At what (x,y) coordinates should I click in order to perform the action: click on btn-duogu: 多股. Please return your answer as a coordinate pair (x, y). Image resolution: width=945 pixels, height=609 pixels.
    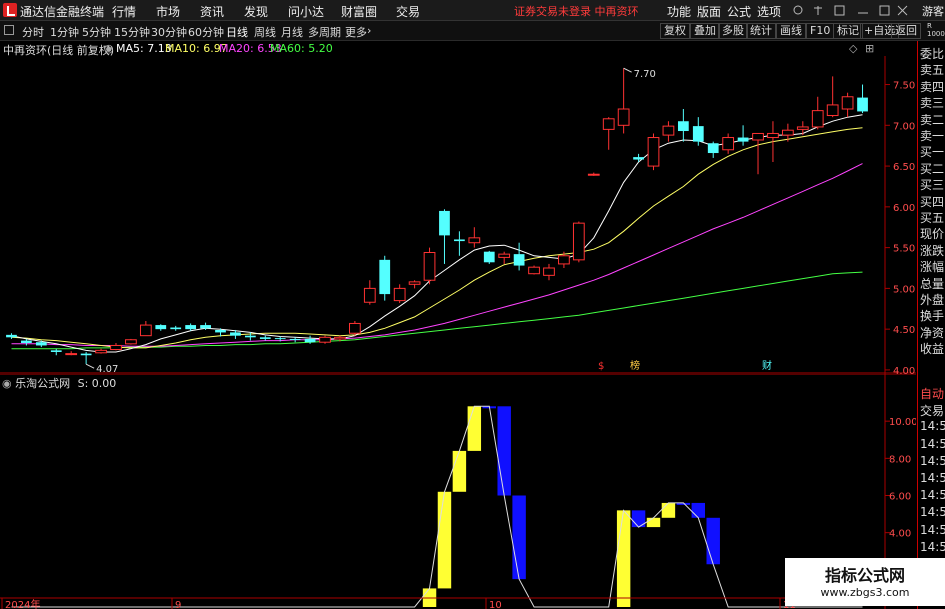
    Looking at the image, I should click on (733, 31).